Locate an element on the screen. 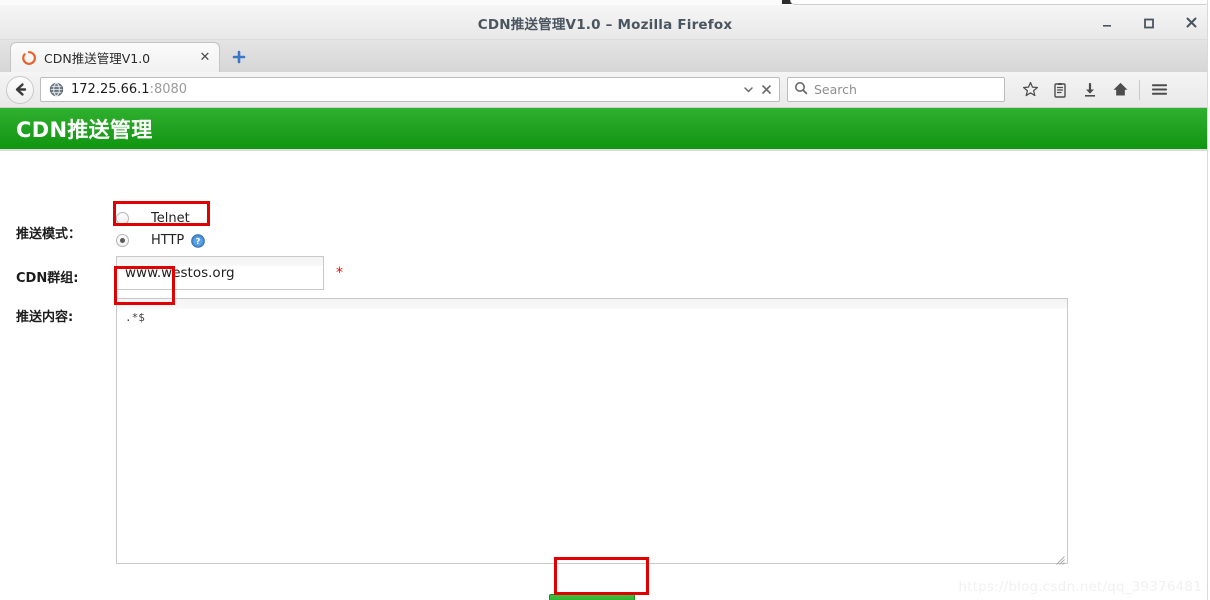  watermark-text: https://blog.csdn.net/qq_39376481 is located at coordinates (1080, 587).